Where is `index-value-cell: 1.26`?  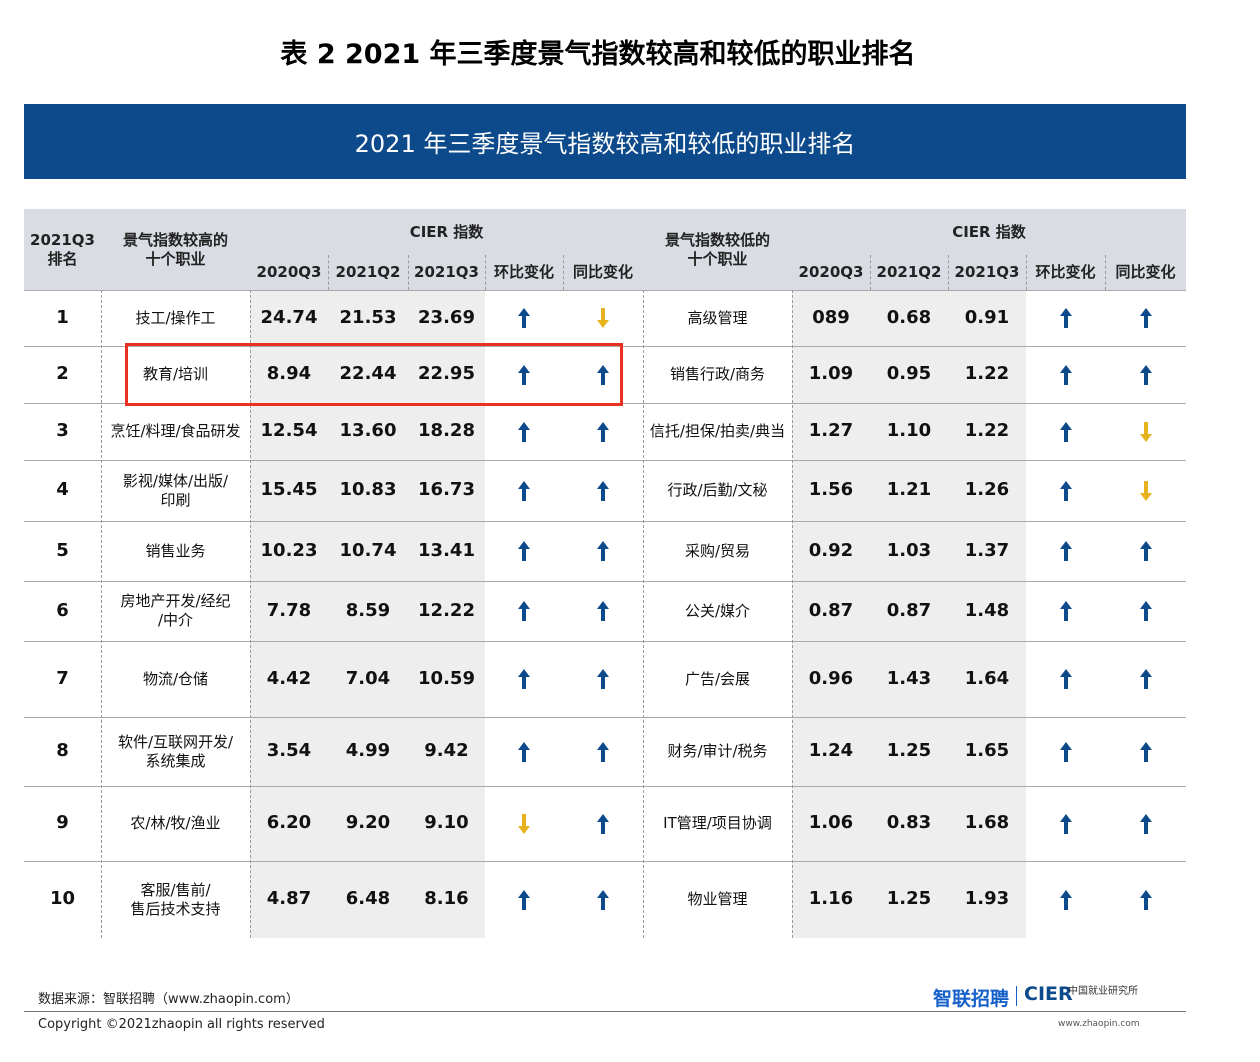
index-value-cell: 1.26 is located at coordinates (987, 490).